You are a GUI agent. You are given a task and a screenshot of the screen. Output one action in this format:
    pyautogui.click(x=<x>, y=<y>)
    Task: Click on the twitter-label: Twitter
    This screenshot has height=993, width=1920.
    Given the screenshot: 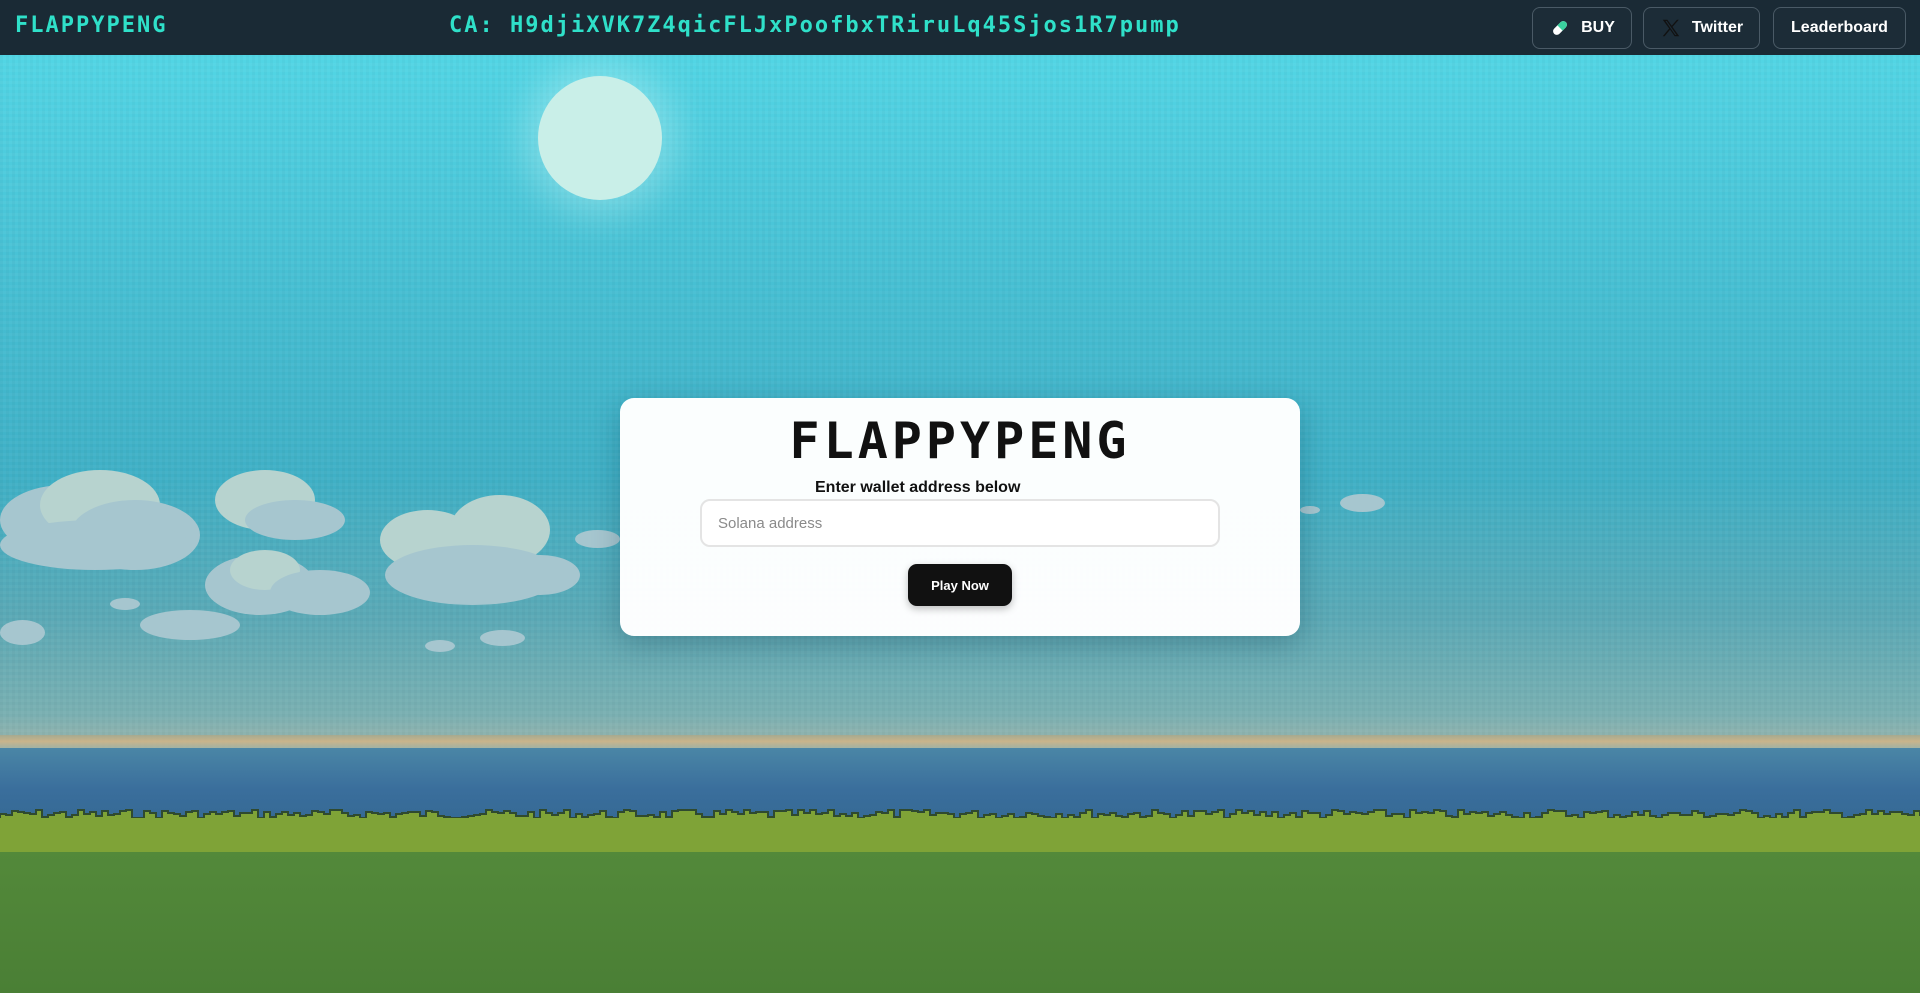 What is the action you would take?
    pyautogui.click(x=1717, y=27)
    